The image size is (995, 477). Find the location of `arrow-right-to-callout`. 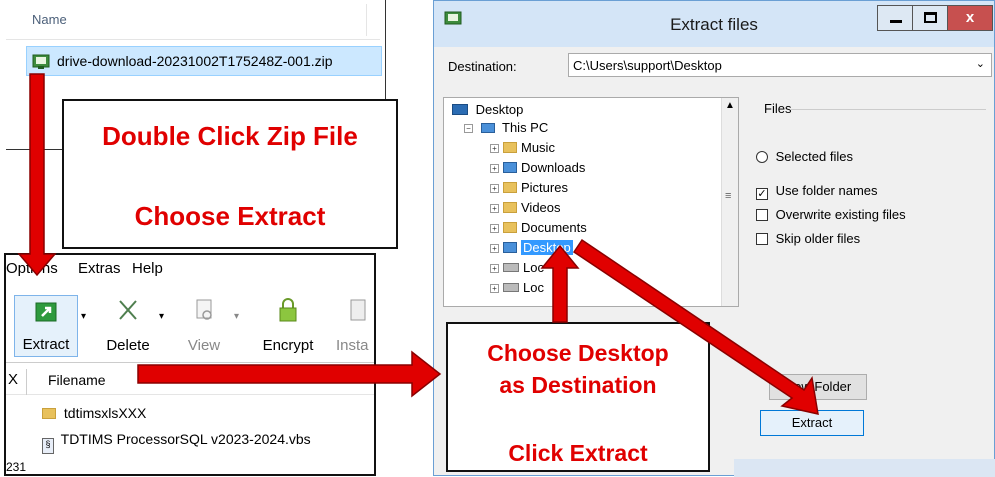

arrow-right-to-callout is located at coordinates (289, 374).